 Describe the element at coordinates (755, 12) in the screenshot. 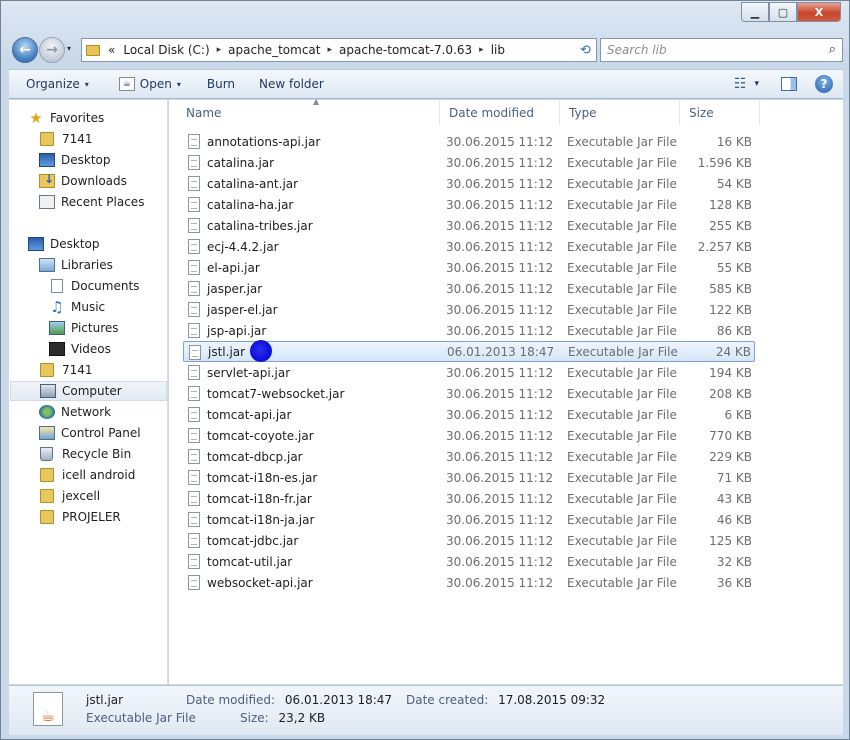

I see `minimize-button: ▁` at that location.